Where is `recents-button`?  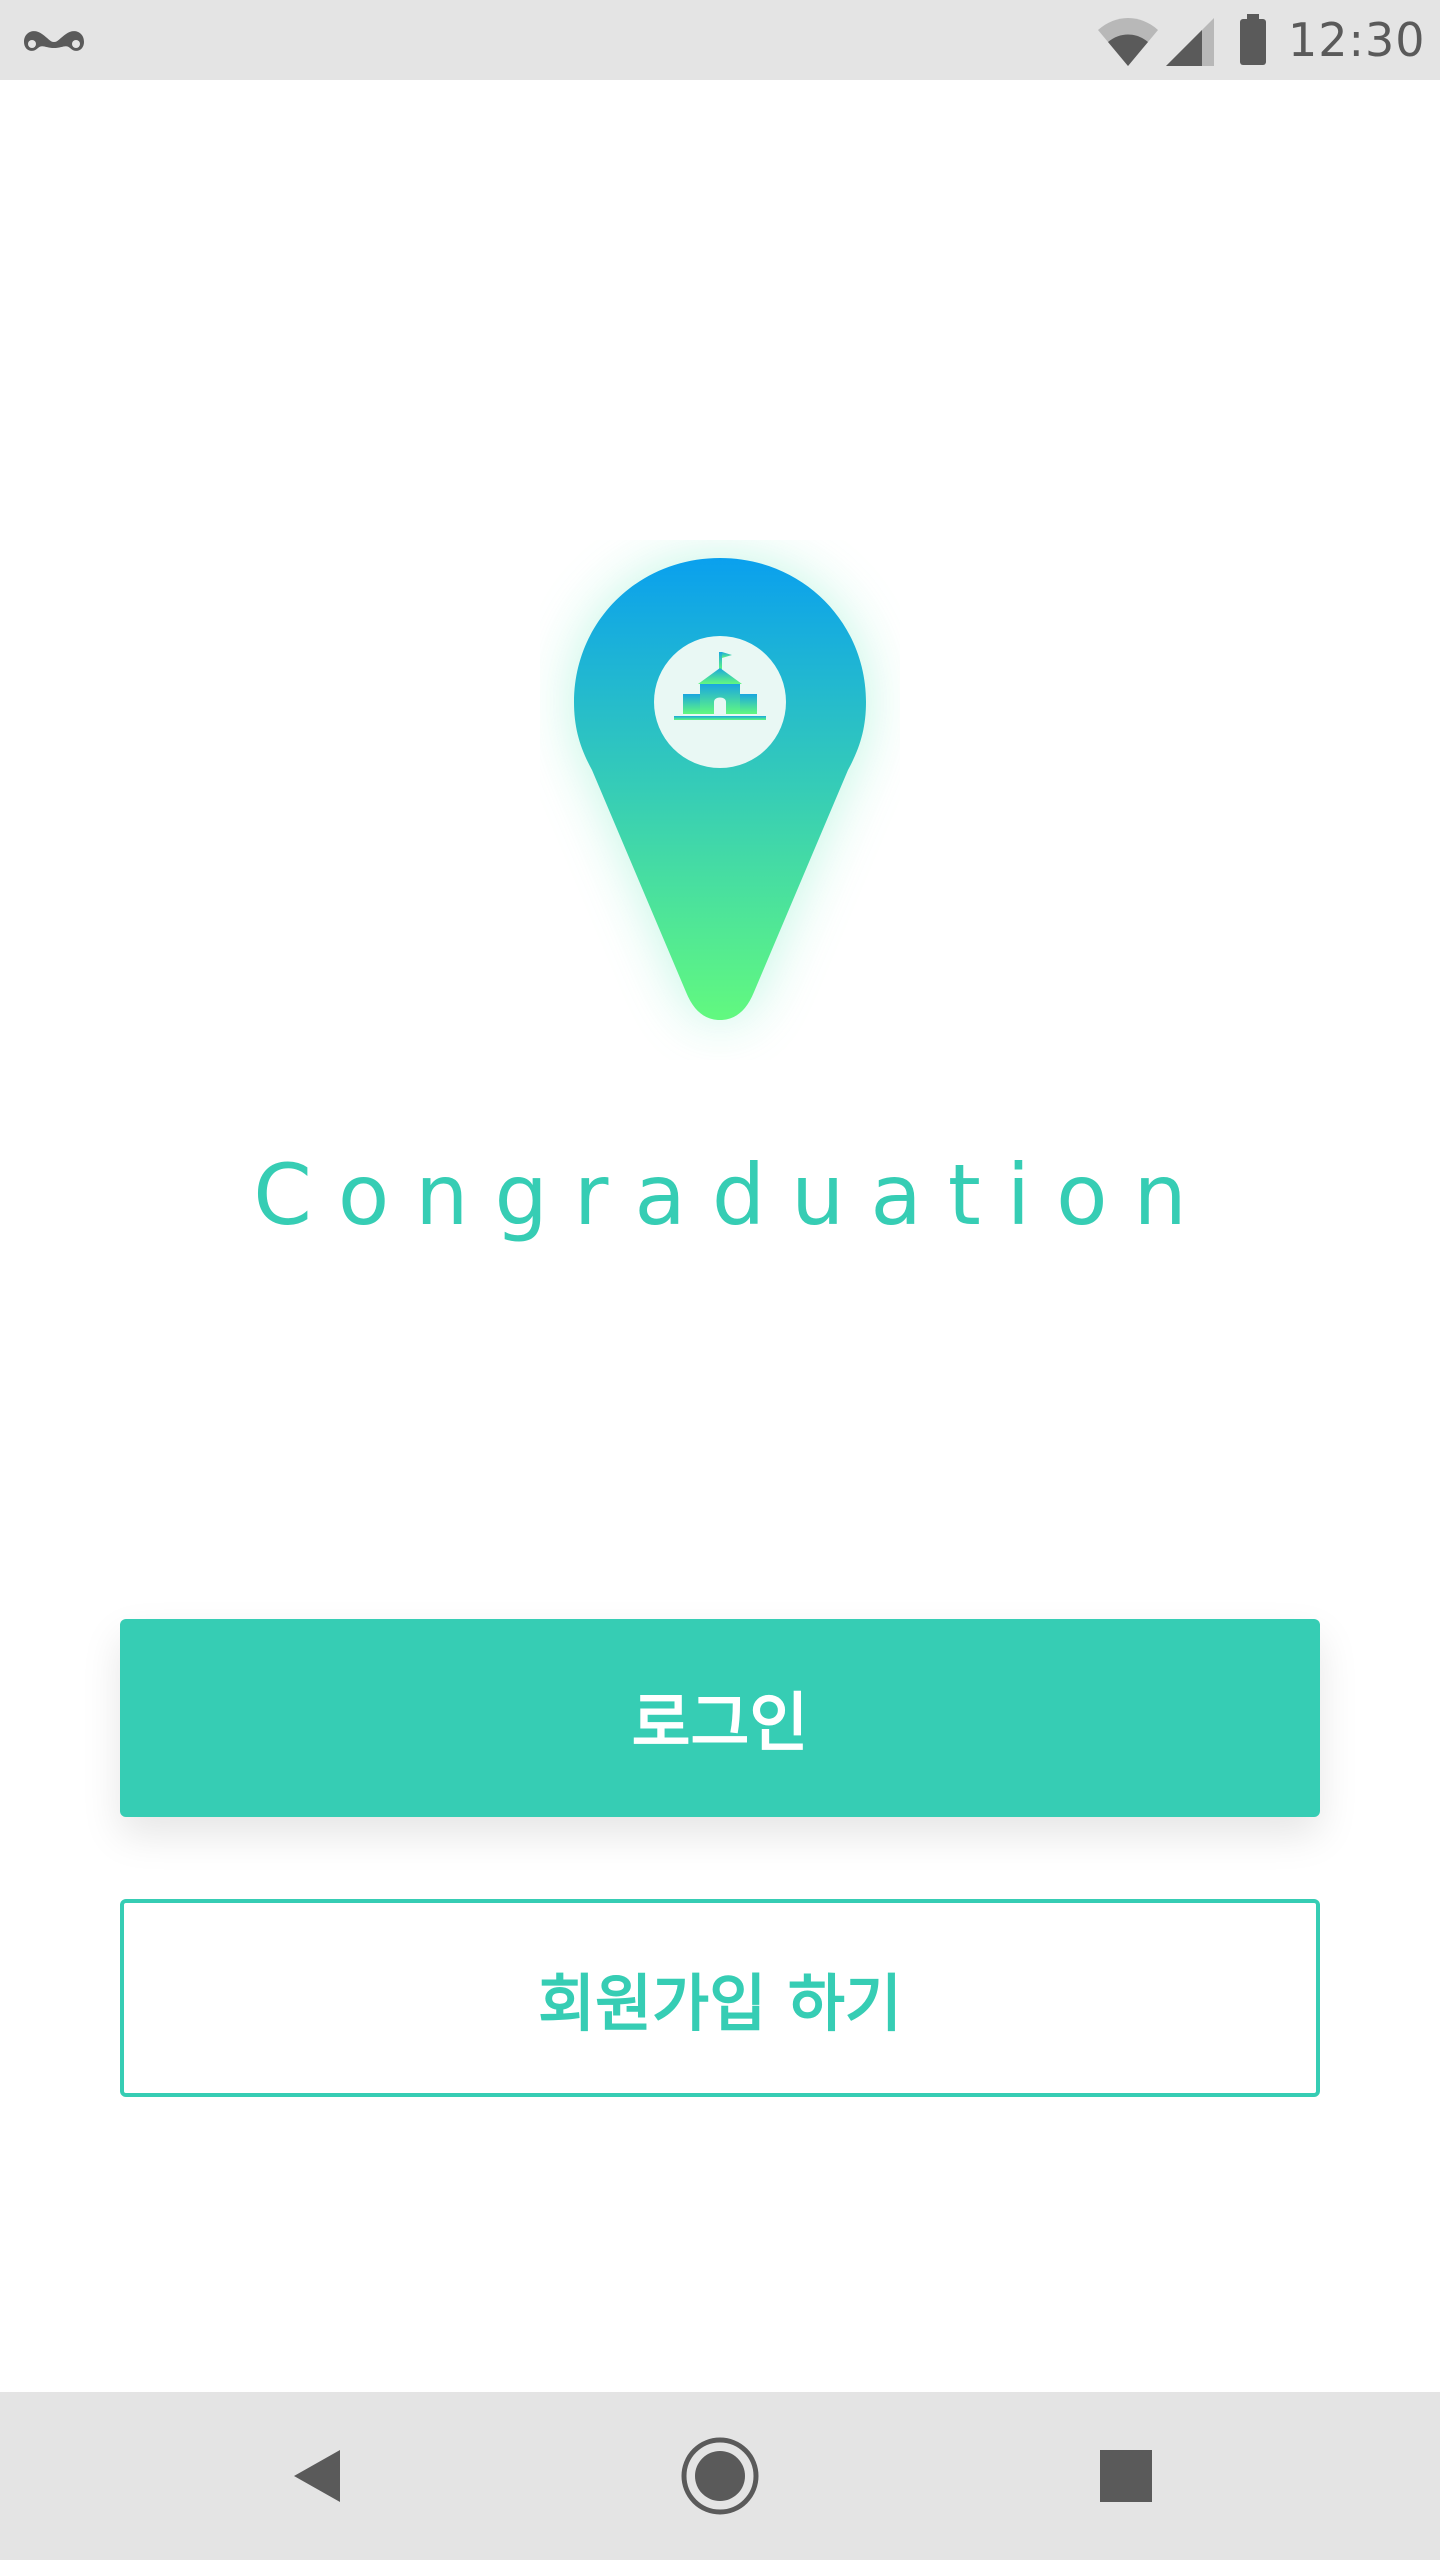
recents-button is located at coordinates (1126, 2476).